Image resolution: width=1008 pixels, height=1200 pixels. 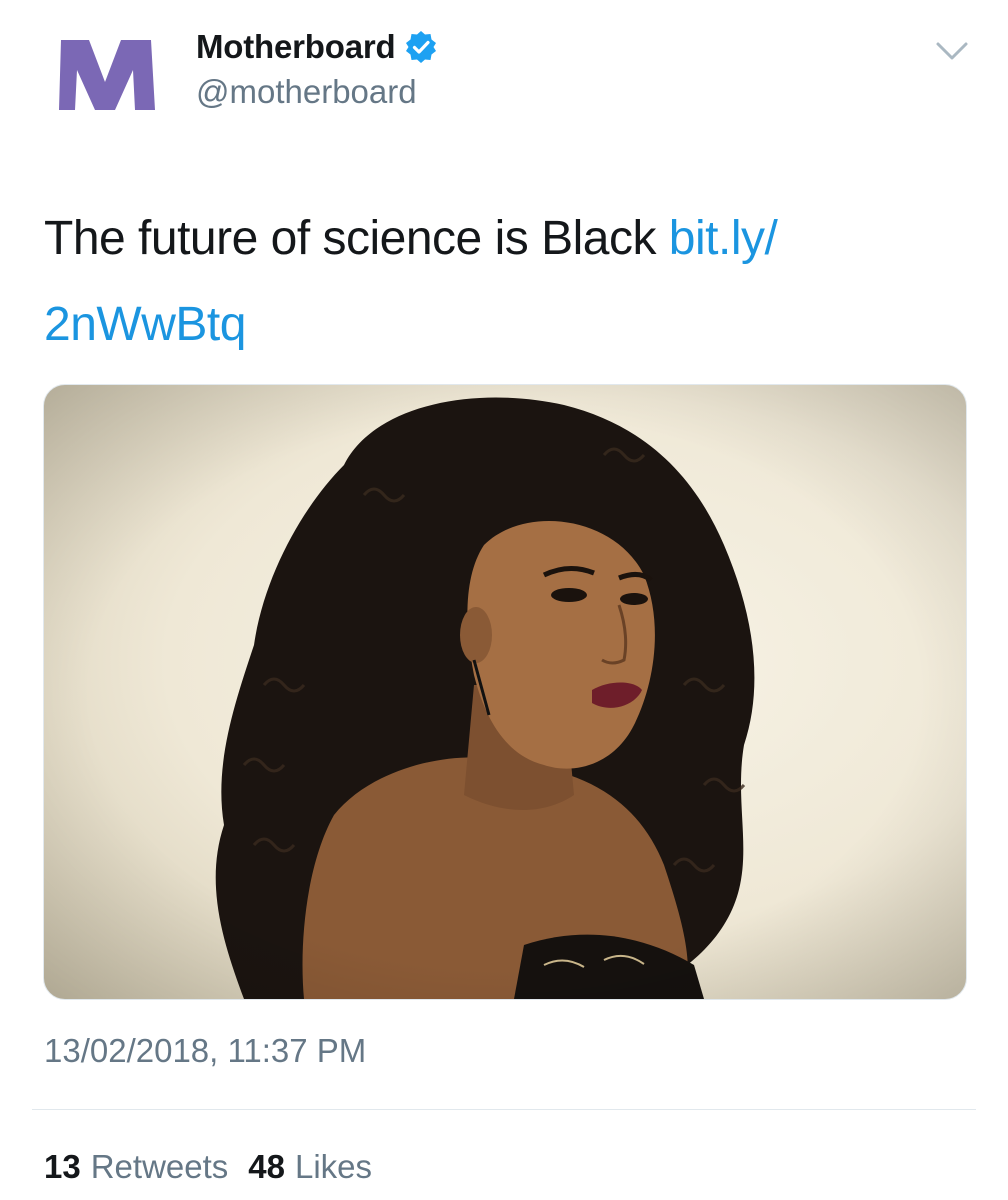 I want to click on tweet-timestamp: 13/02/2018, 11:37 PM, so click(x=205, y=1051).